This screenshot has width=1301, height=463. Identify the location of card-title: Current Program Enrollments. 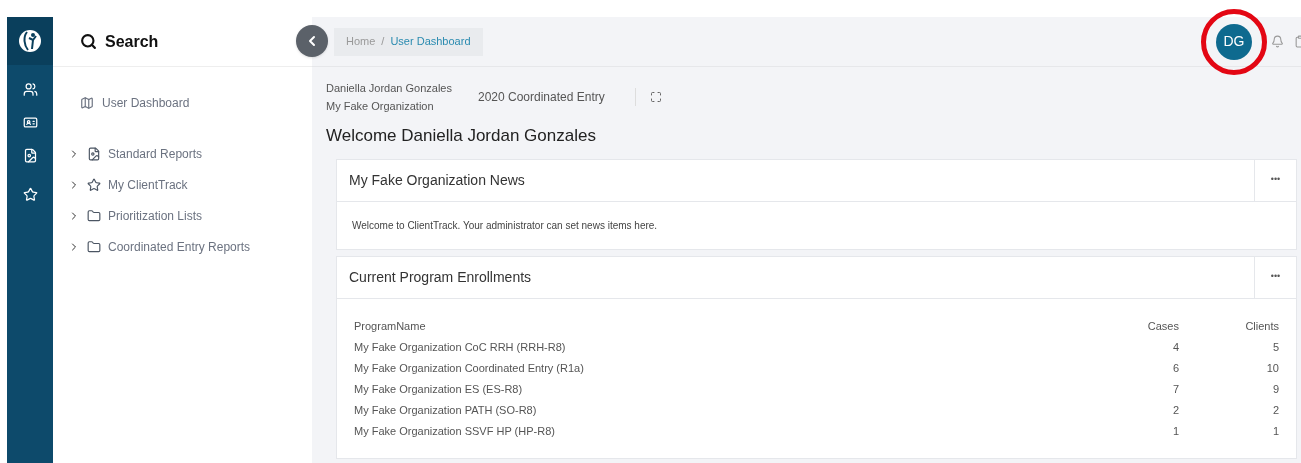
(440, 277).